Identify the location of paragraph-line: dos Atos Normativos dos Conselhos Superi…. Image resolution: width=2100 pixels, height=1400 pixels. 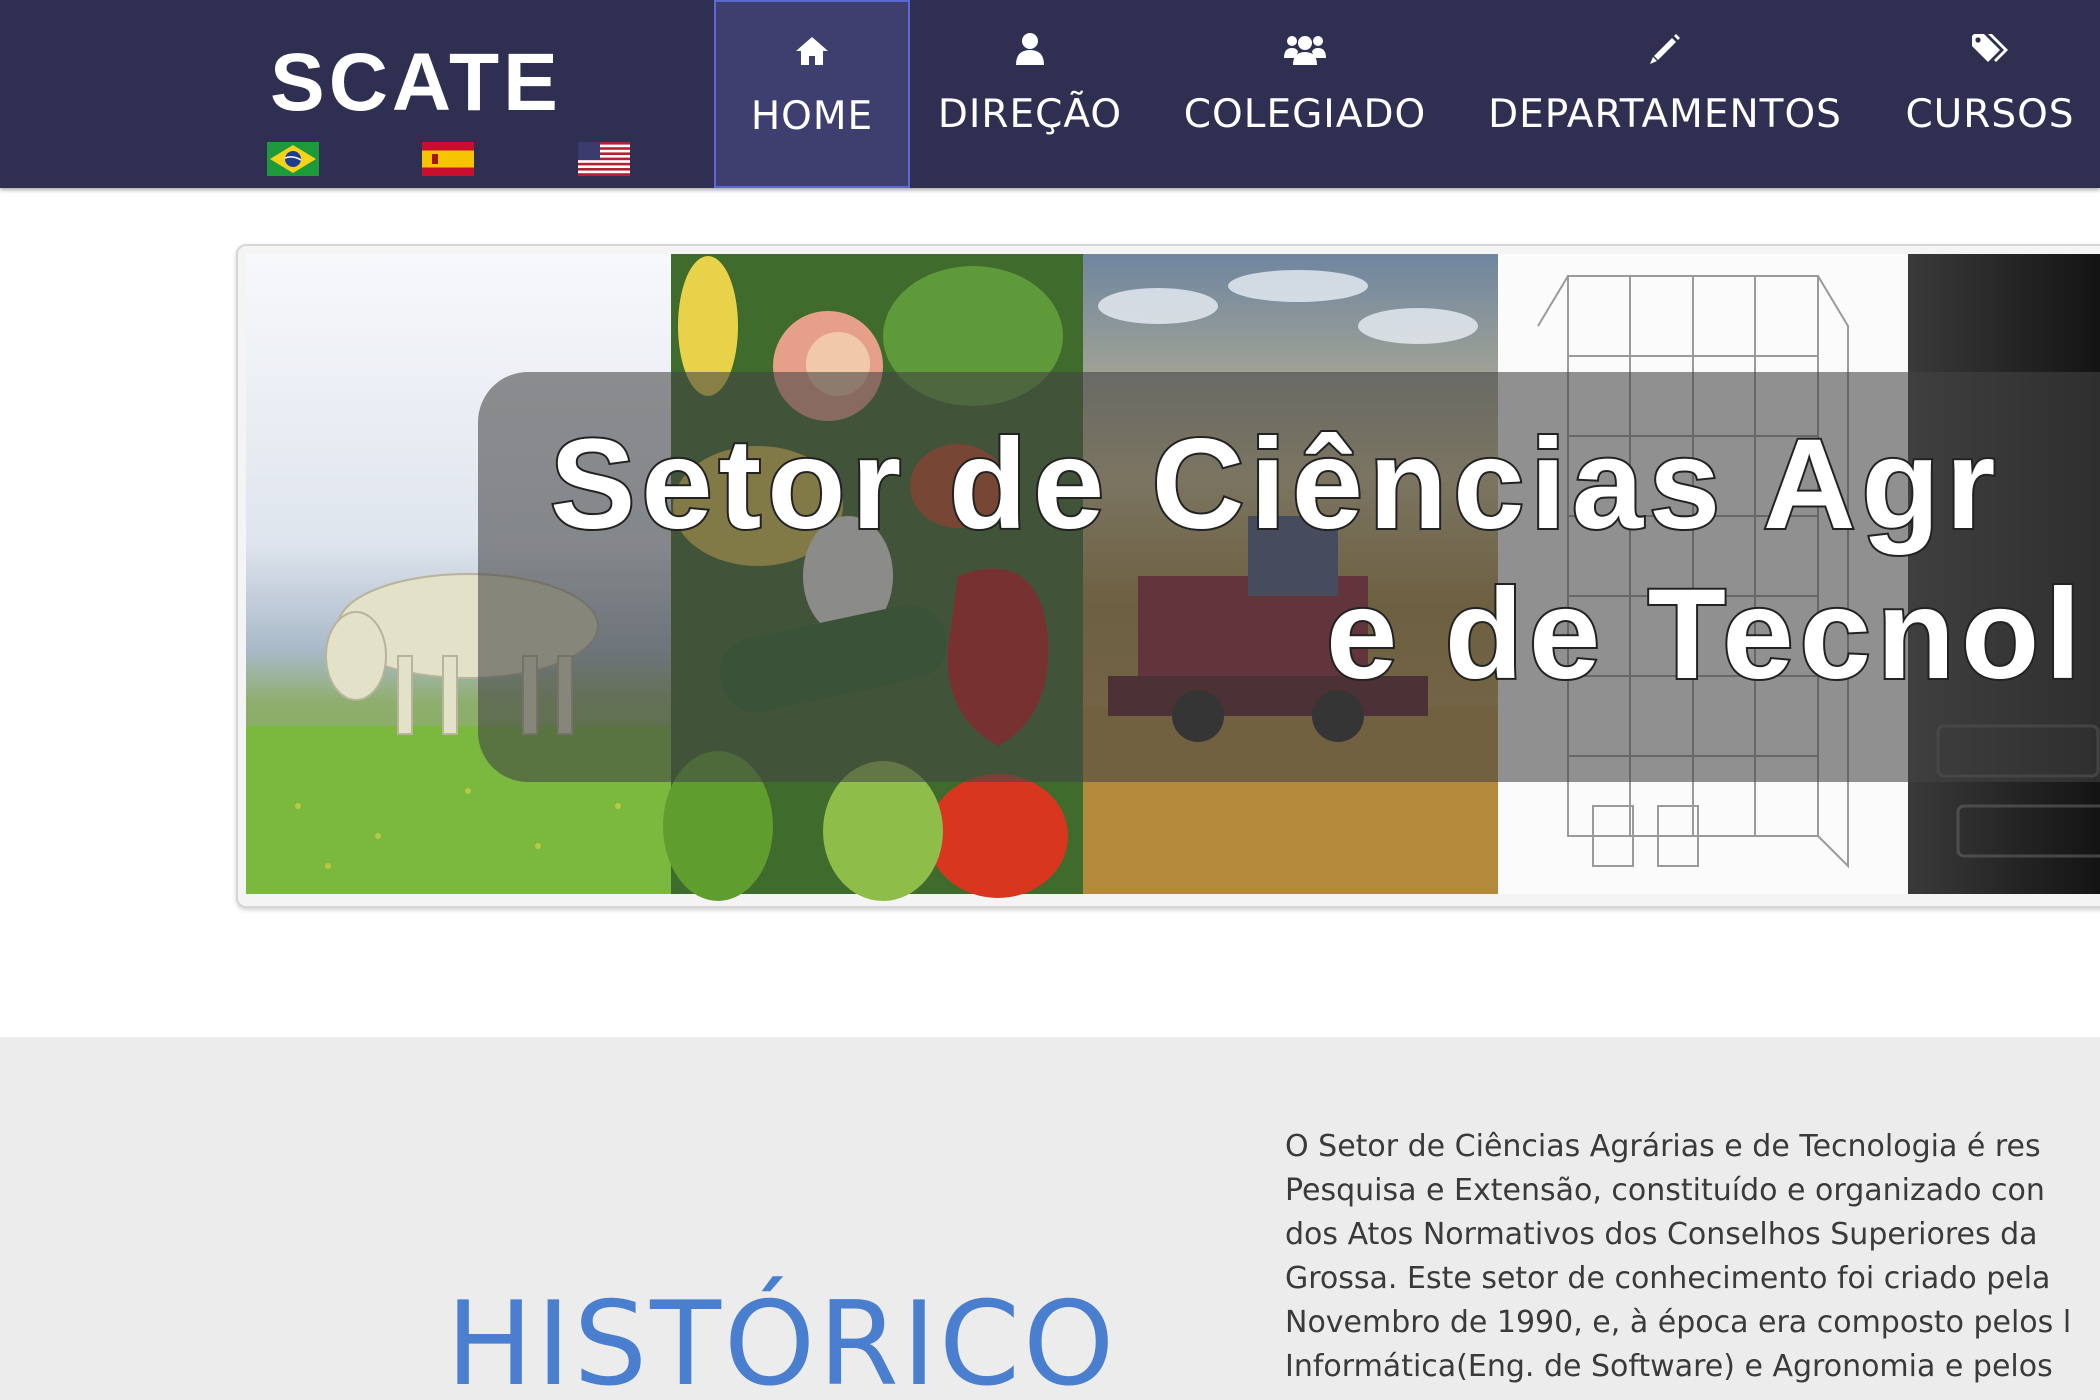
(1661, 1234).